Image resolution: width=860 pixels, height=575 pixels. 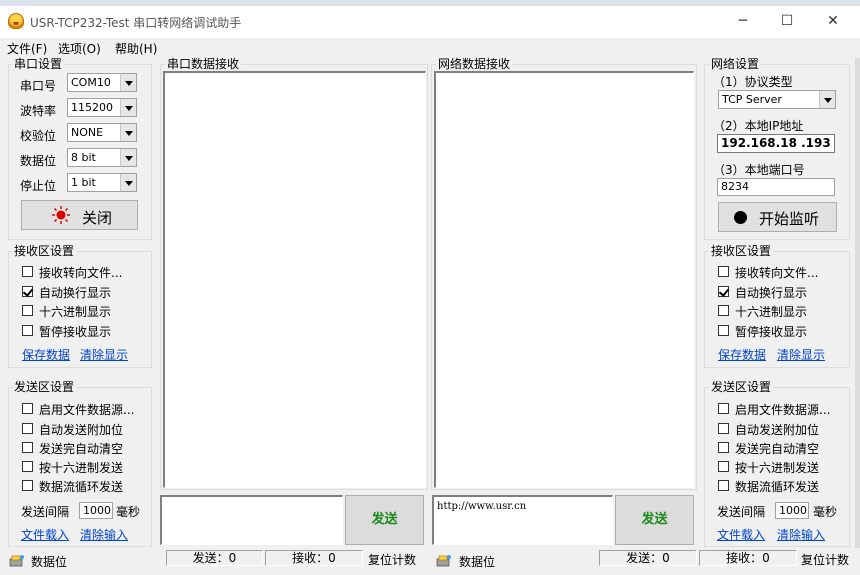 I want to click on right-auto-clear-label: 发送完自动清空, so click(x=777, y=449).